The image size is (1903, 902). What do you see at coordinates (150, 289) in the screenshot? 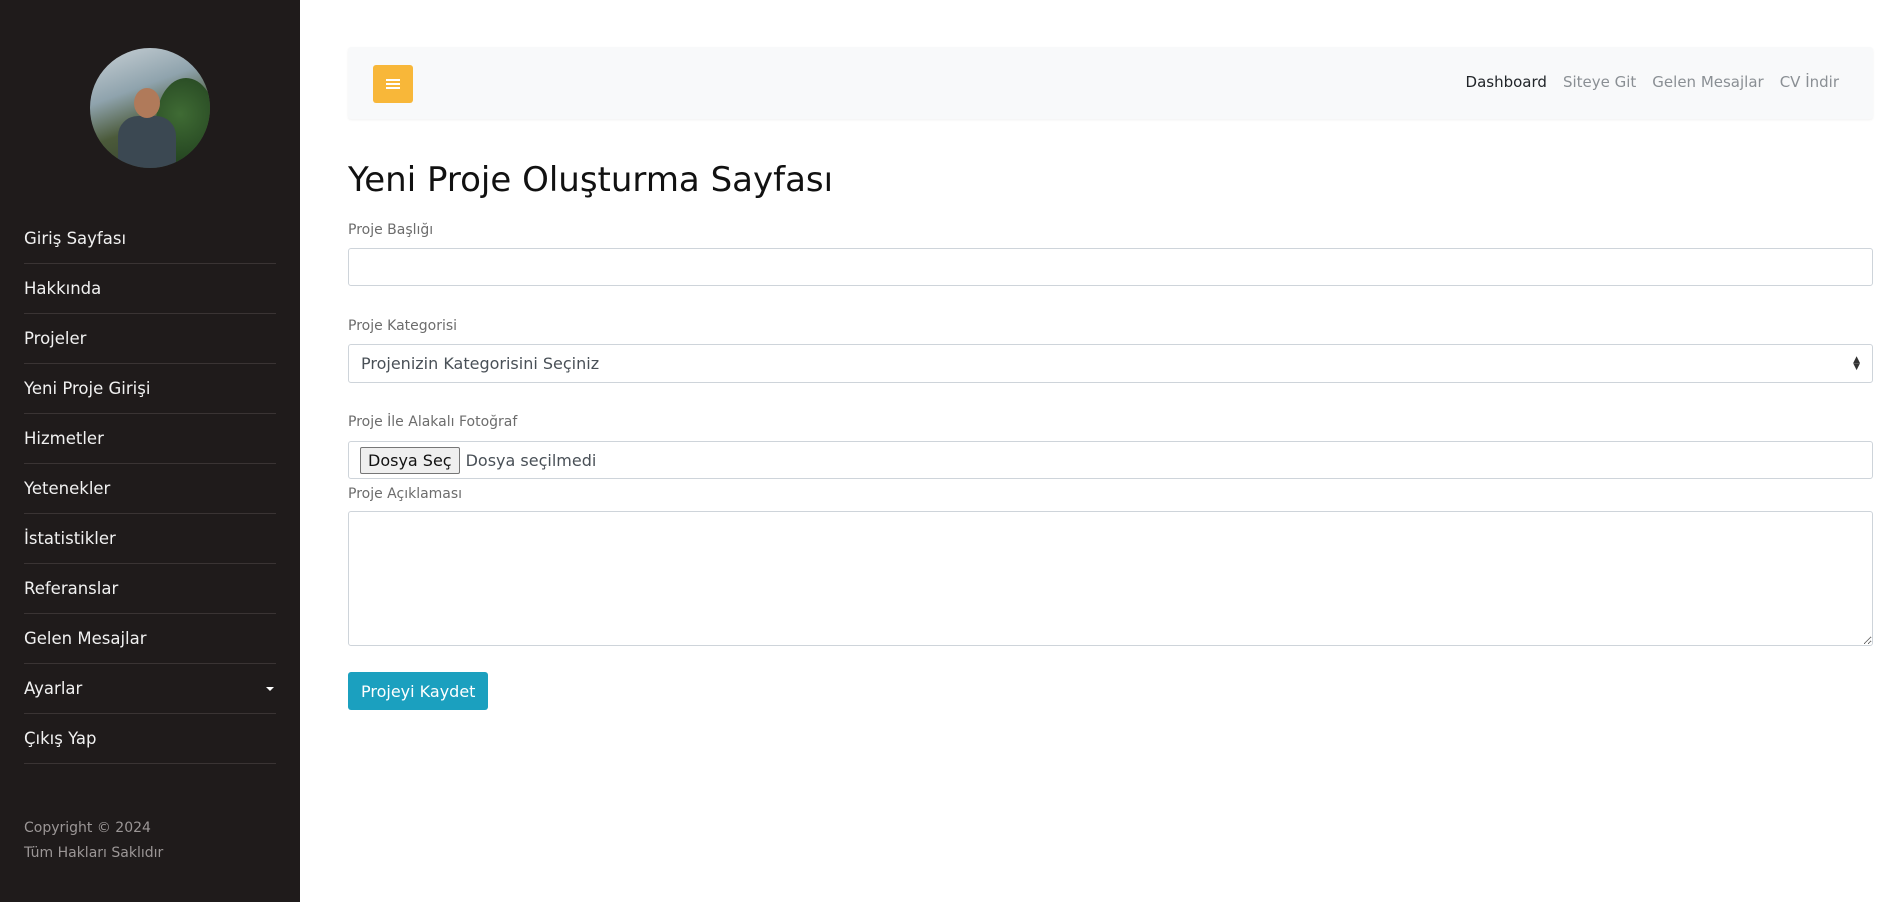
I see `sidebar-item-hakkinda: Hakkında` at bounding box center [150, 289].